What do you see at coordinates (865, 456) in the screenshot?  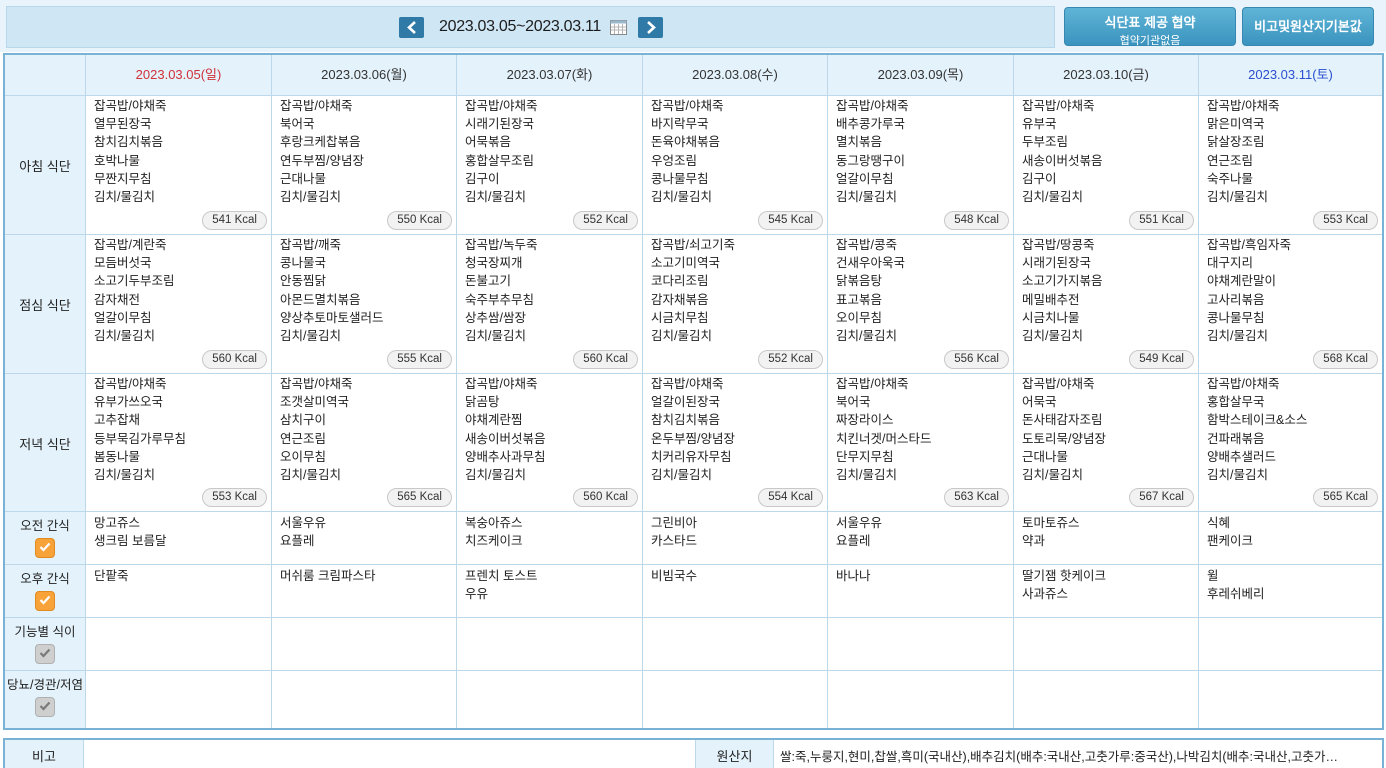 I see `menu-item: 단무지무침` at bounding box center [865, 456].